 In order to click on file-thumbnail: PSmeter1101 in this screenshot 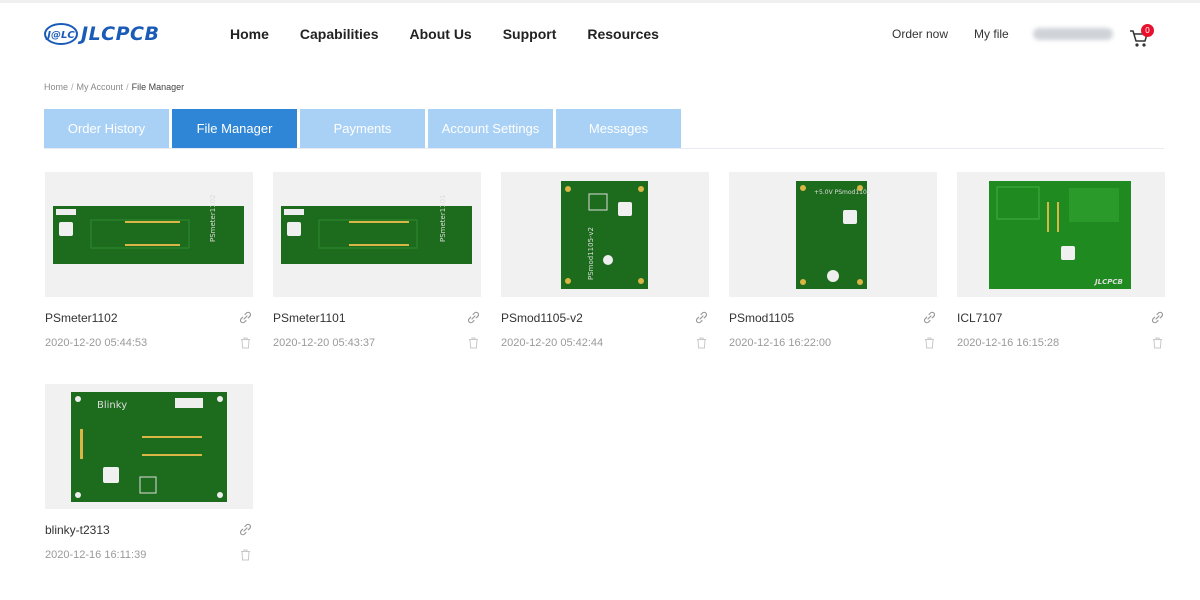, I will do `click(377, 234)`.